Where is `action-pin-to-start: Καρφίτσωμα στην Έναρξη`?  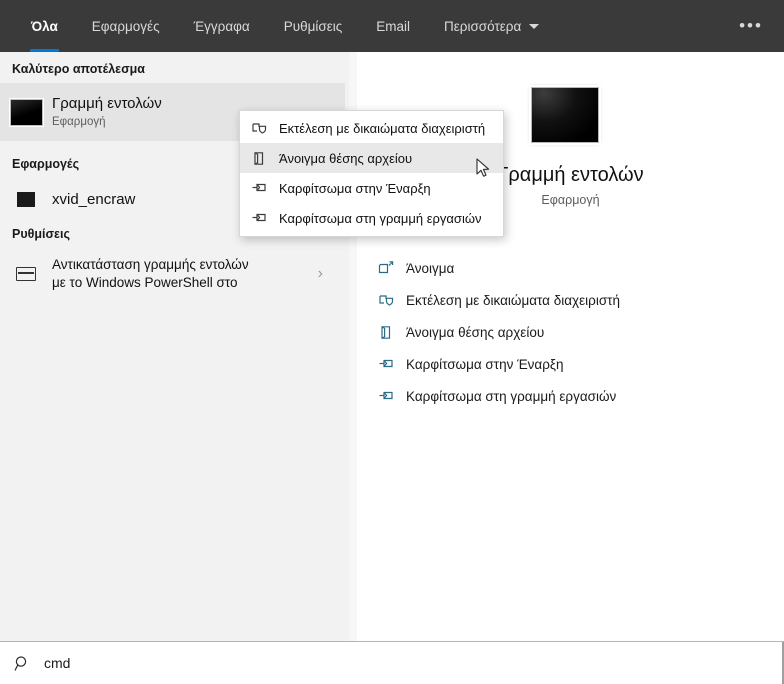
action-pin-to-start: Καρφίτσωμα στην Έναρξη is located at coordinates (570, 364).